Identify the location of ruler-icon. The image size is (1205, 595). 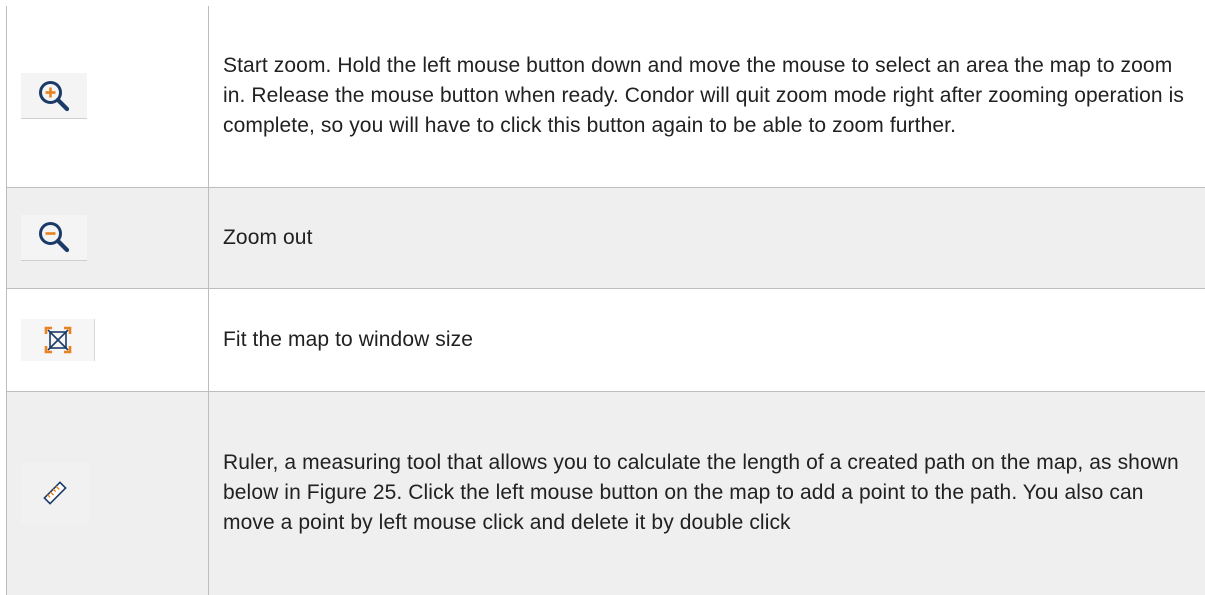
(55, 493).